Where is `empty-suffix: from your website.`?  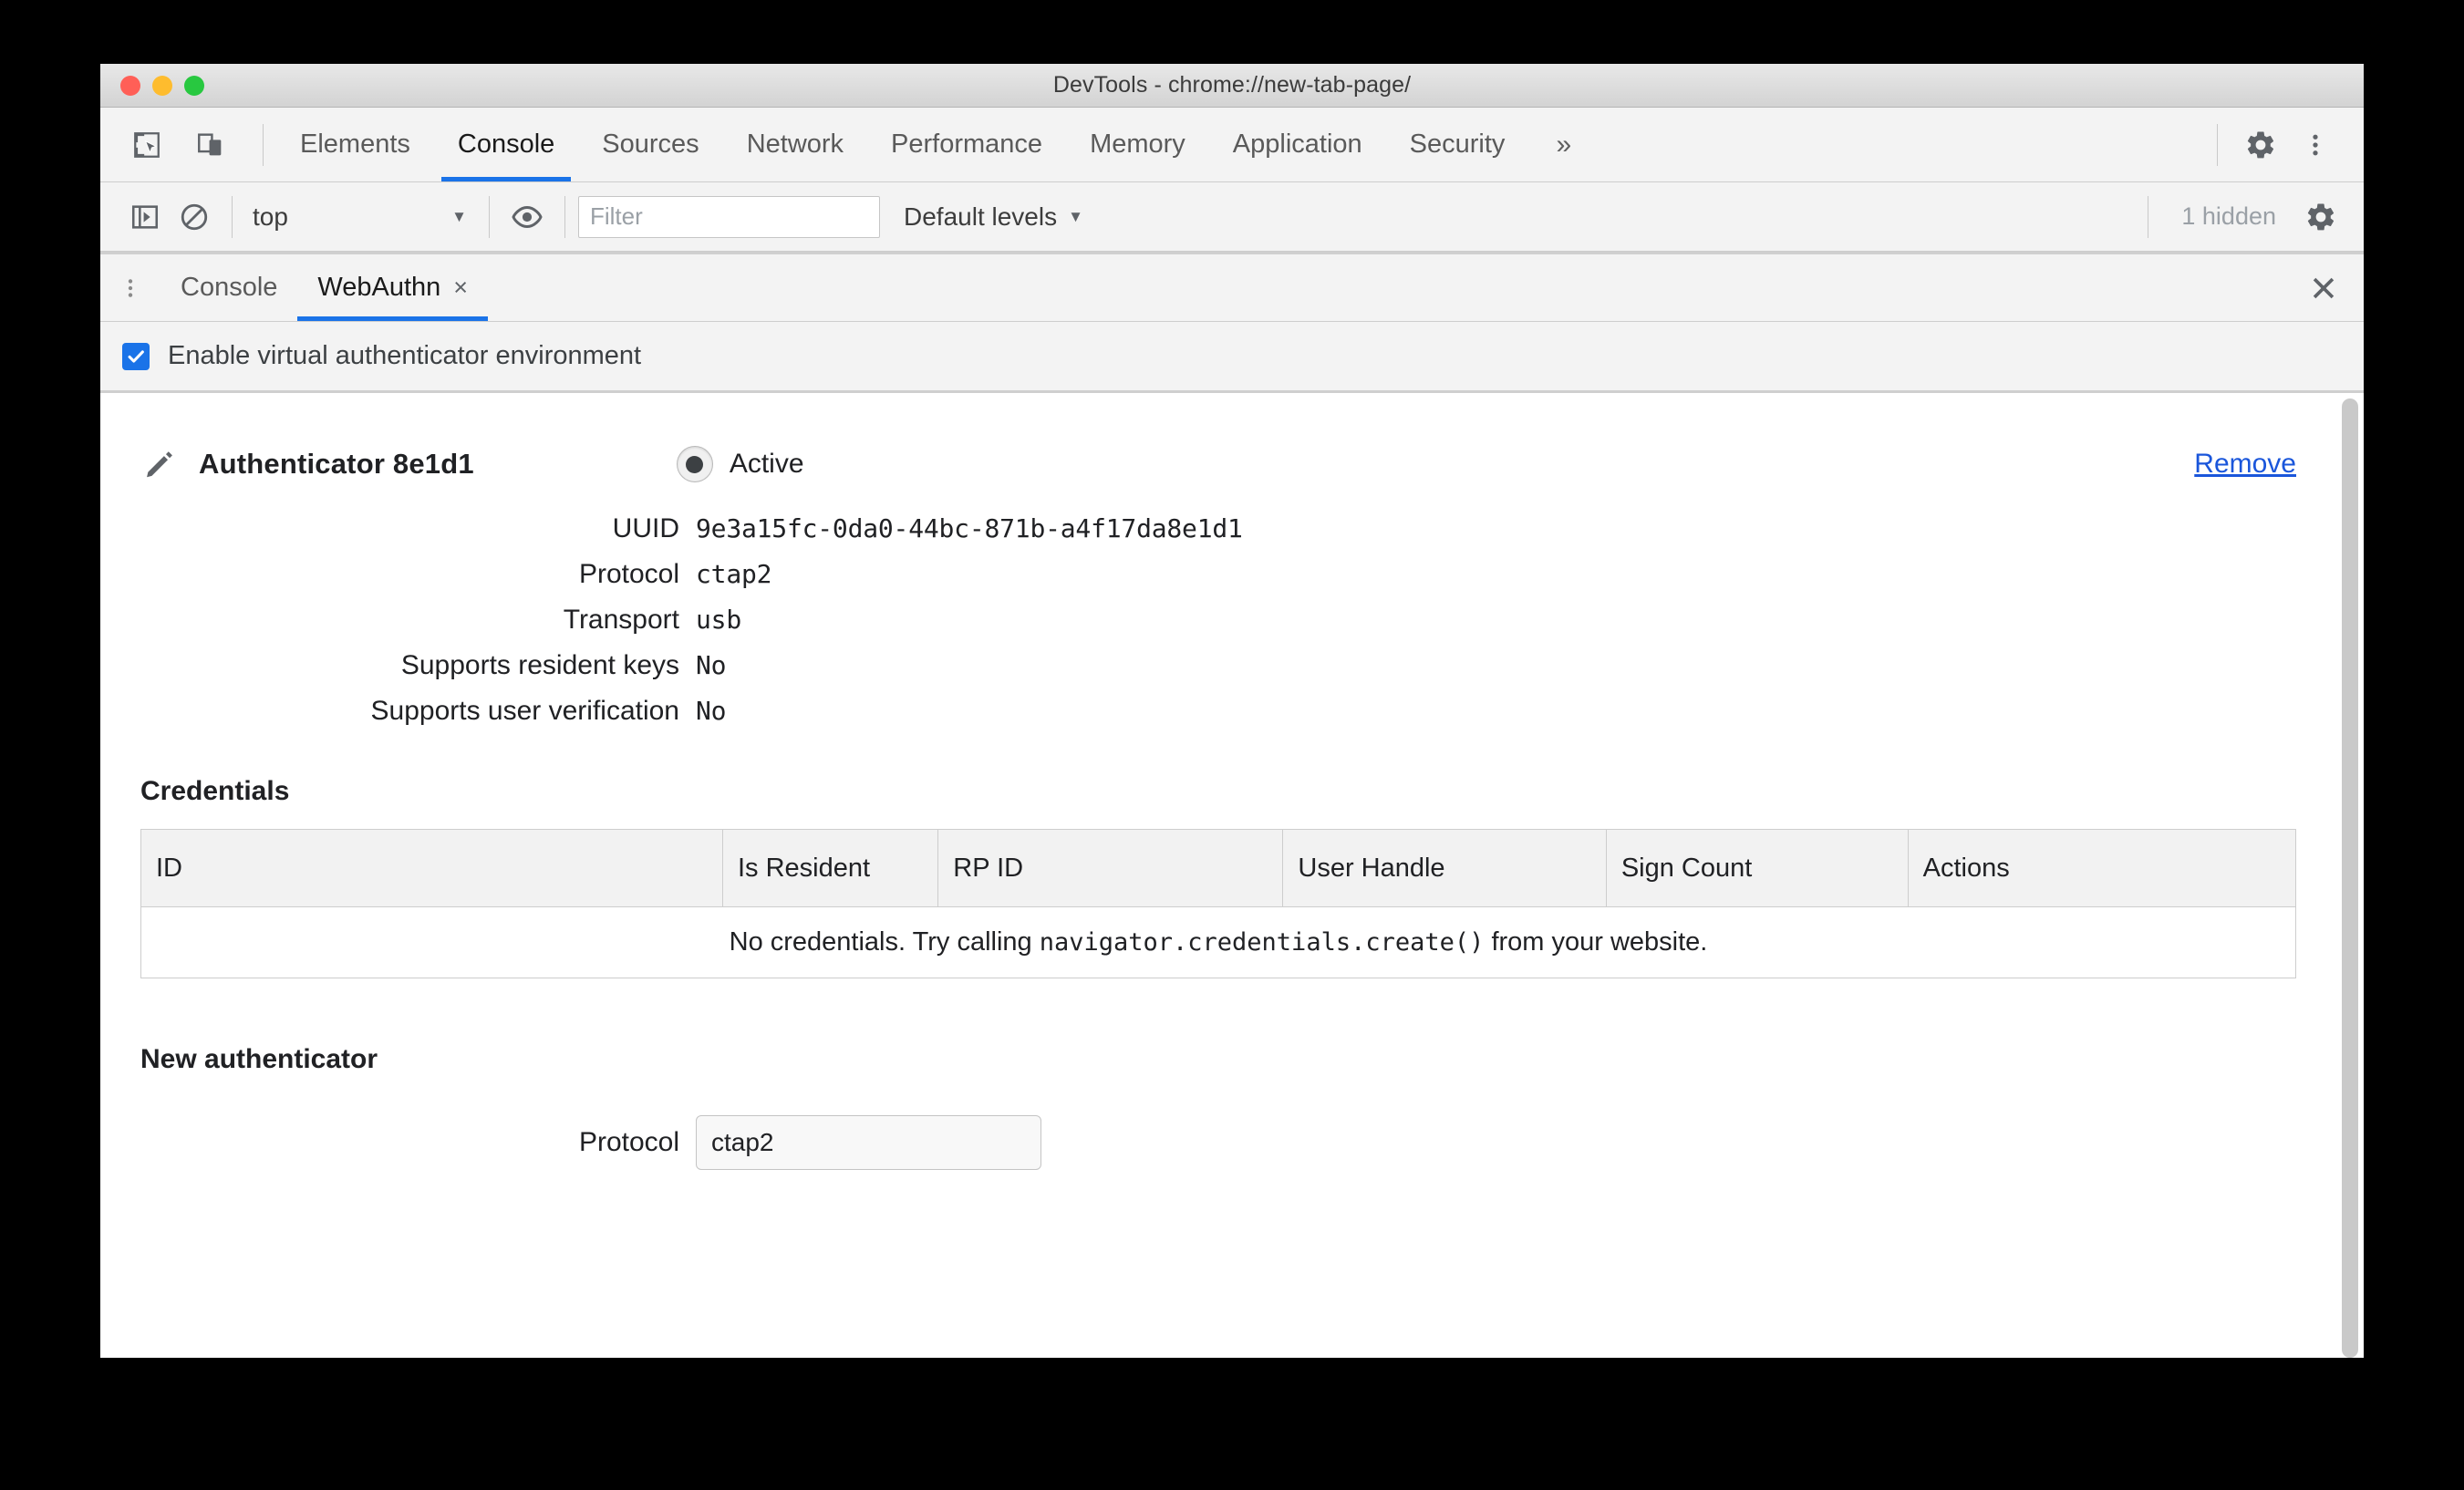
empty-suffix: from your website. is located at coordinates (1596, 942).